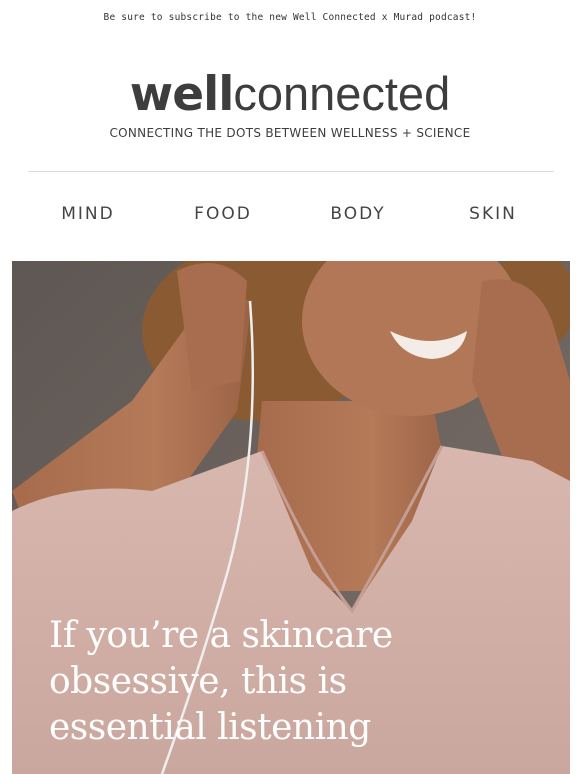  Describe the element at coordinates (182, 94) in the screenshot. I see `brand-logo-bold: well` at that location.